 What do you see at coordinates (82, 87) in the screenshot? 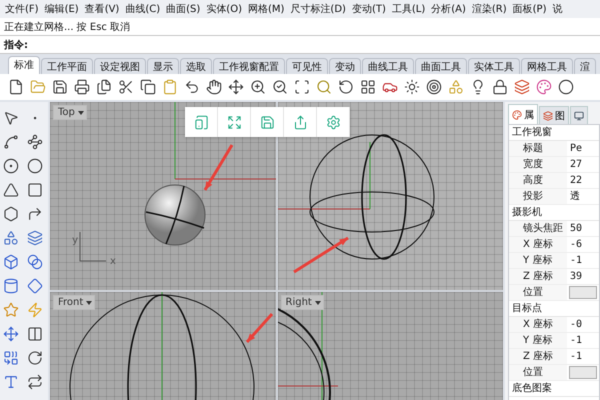
I see `printer-icon` at bounding box center [82, 87].